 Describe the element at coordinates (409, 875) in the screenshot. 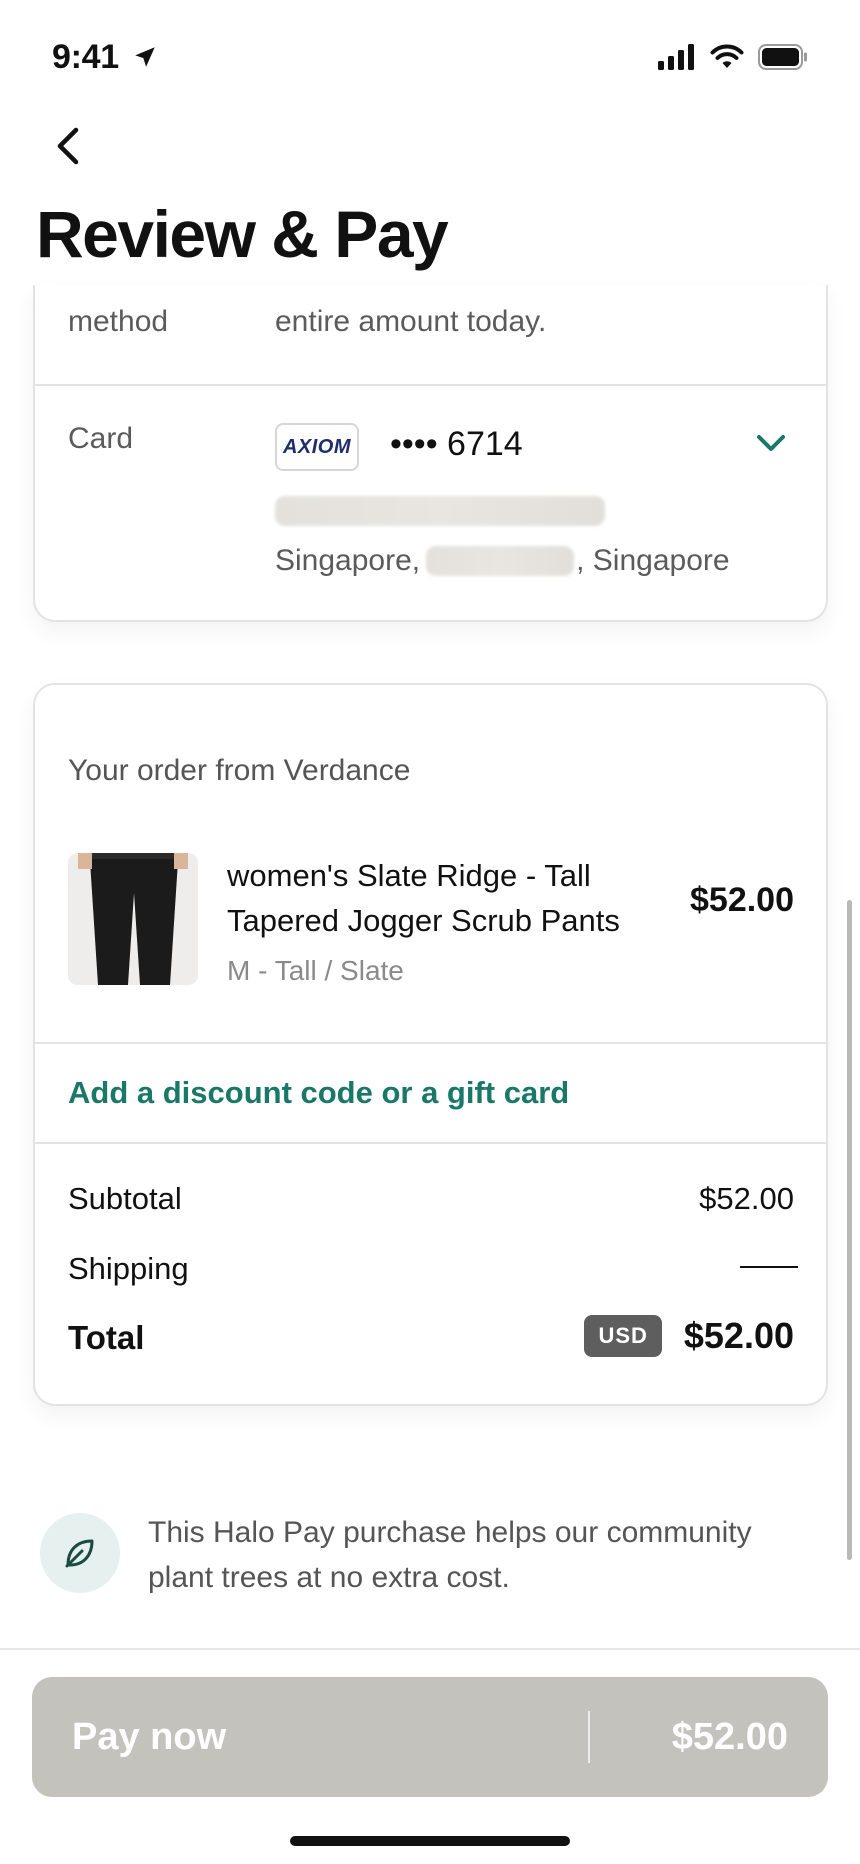

I see `product-name-line1: women's Slate Ridge - Tall` at that location.